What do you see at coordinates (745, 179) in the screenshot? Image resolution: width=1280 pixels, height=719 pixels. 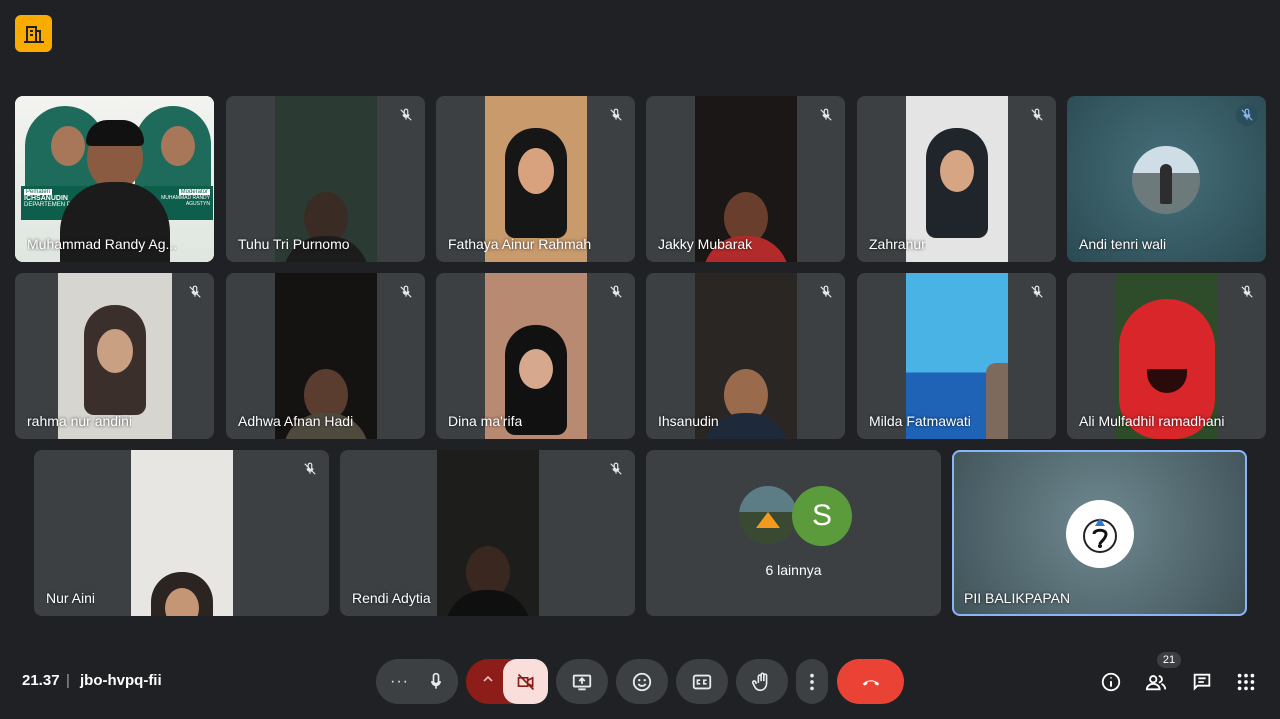 I see `participant-tile: Jakky Mubarak` at bounding box center [745, 179].